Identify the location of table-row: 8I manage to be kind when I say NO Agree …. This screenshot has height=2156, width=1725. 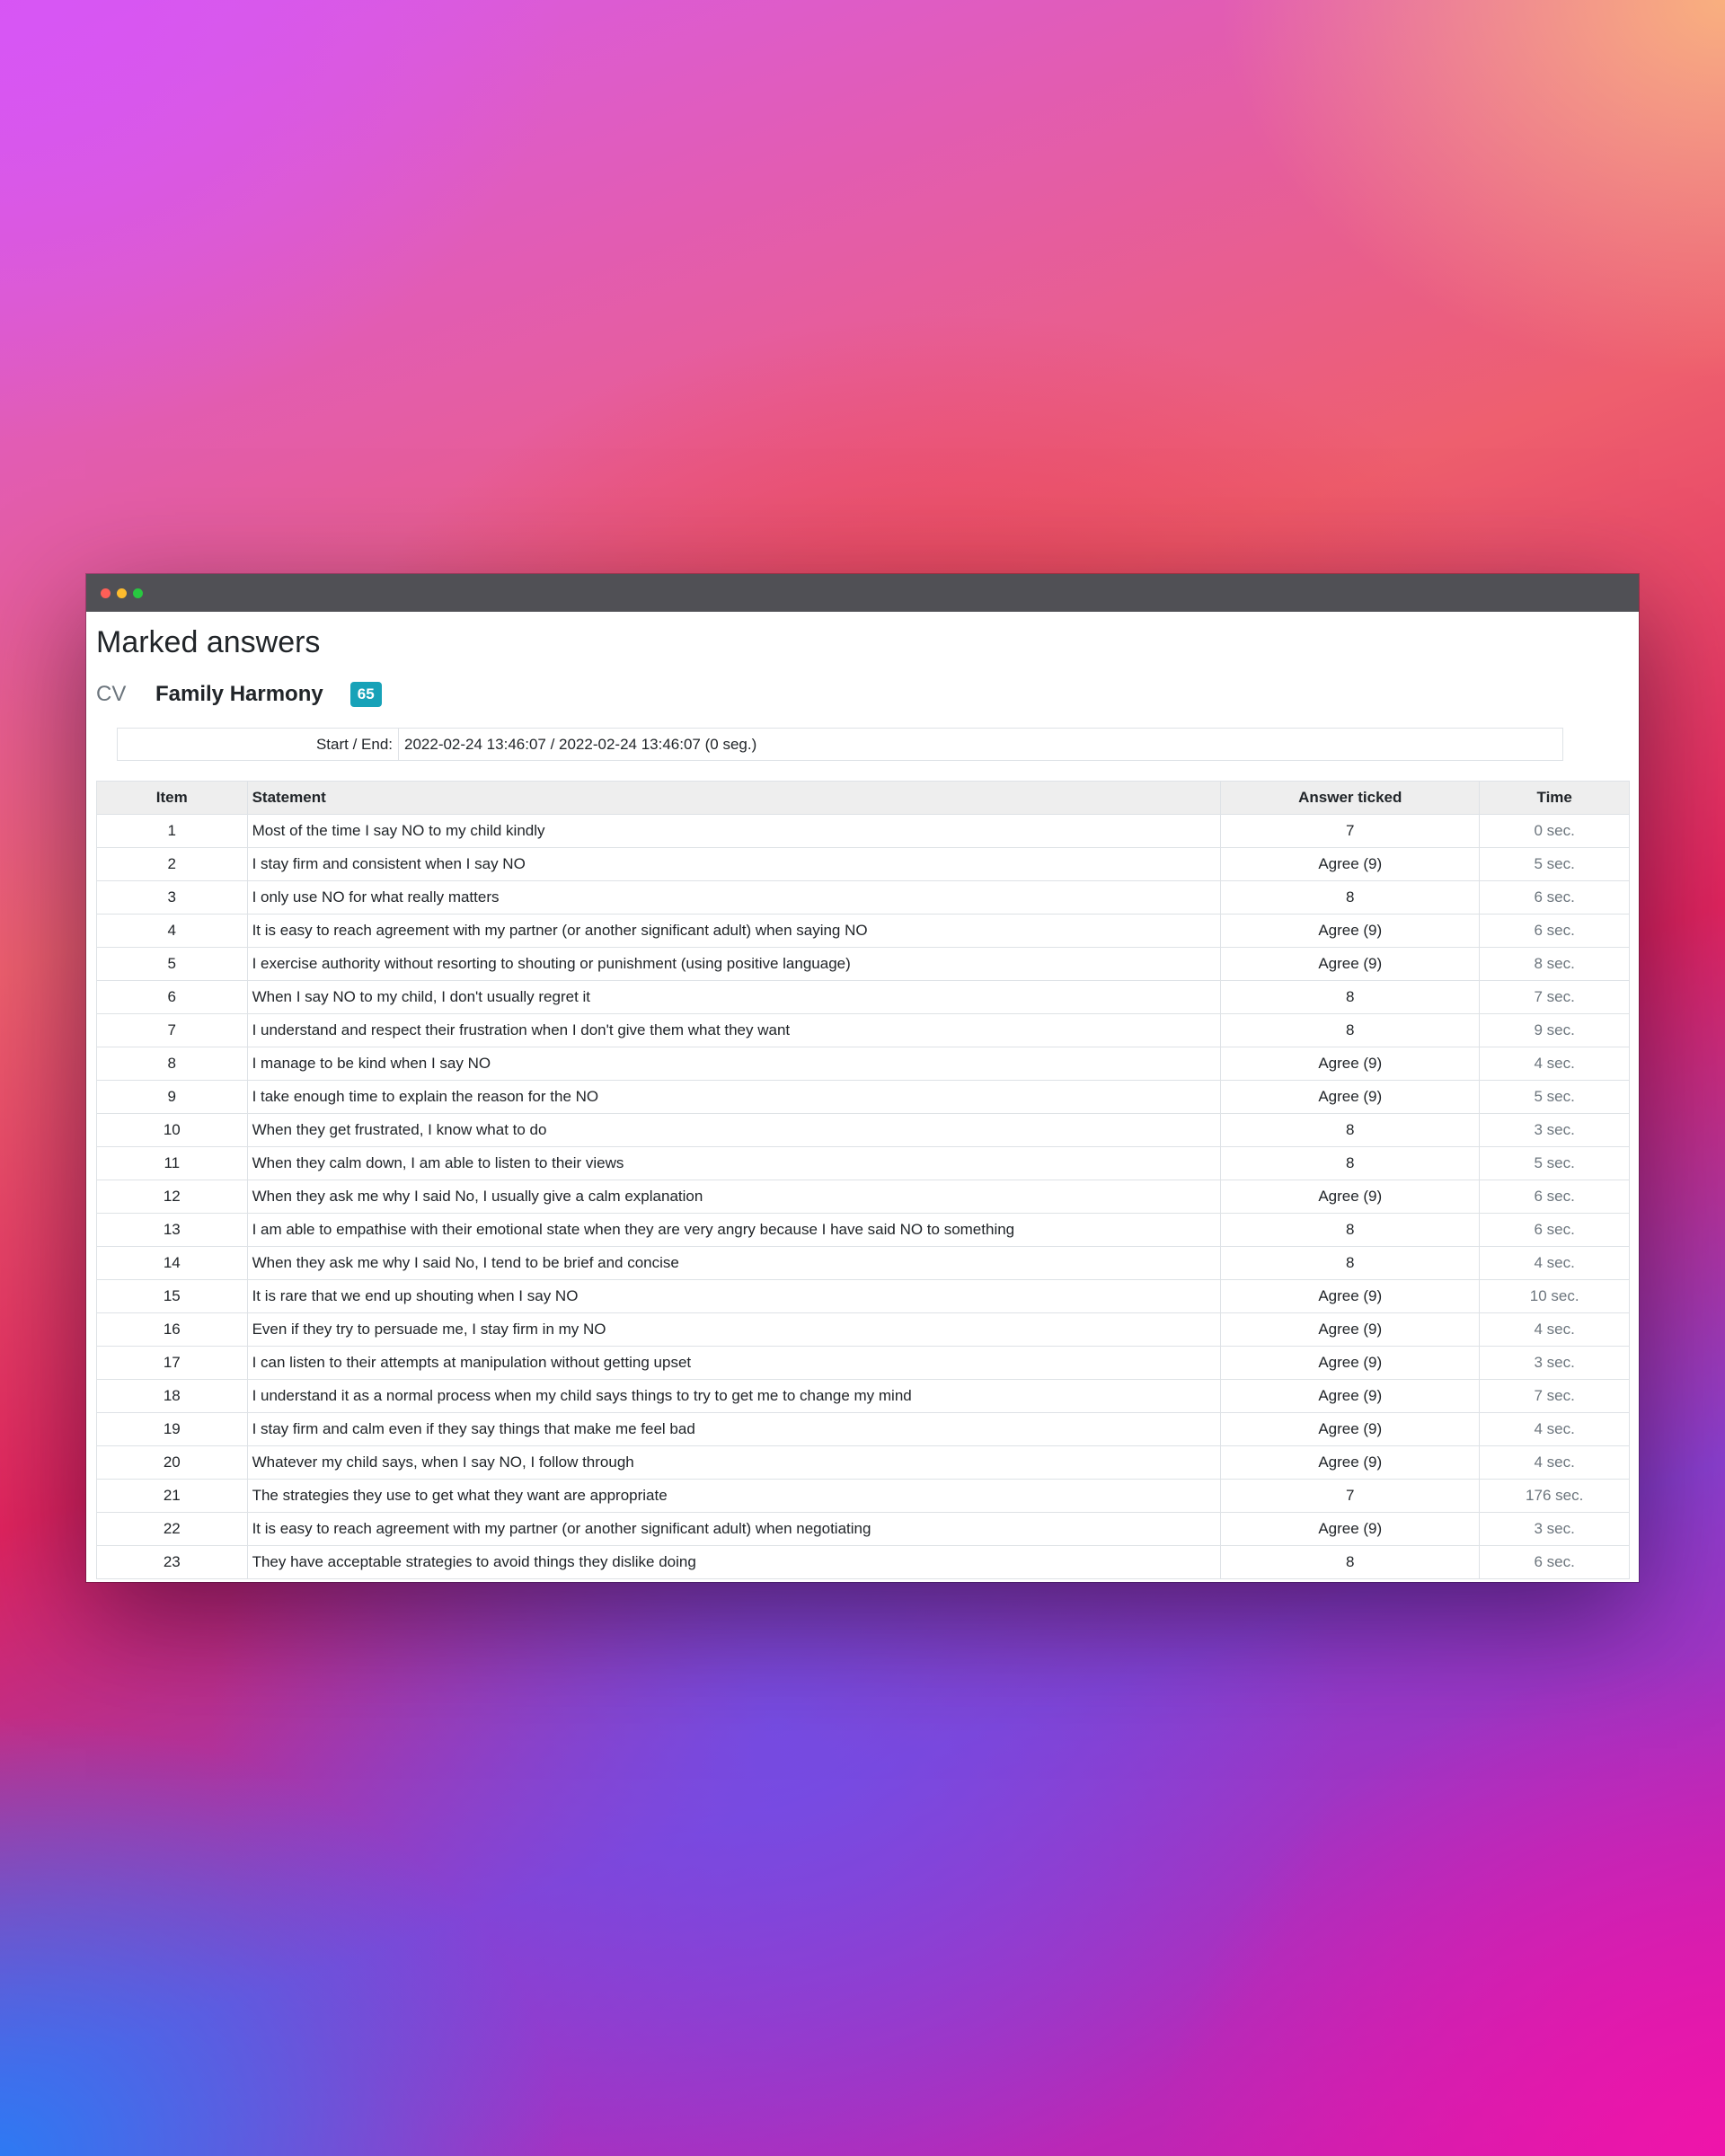
(863, 1064).